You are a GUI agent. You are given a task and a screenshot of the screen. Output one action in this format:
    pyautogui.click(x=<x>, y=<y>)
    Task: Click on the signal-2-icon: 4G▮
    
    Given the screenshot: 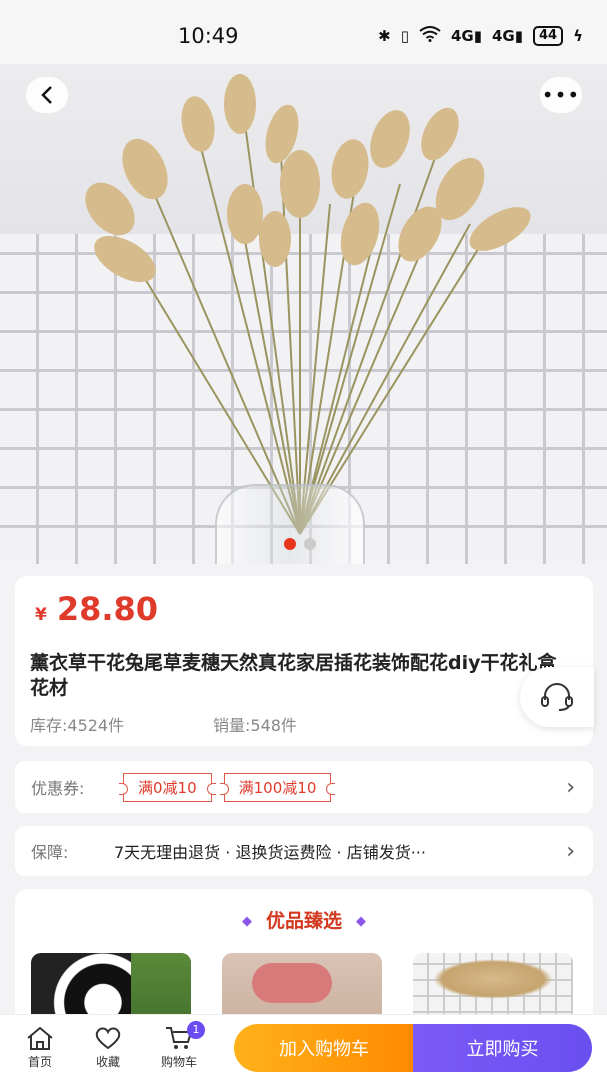 What is the action you would take?
    pyautogui.click(x=507, y=36)
    